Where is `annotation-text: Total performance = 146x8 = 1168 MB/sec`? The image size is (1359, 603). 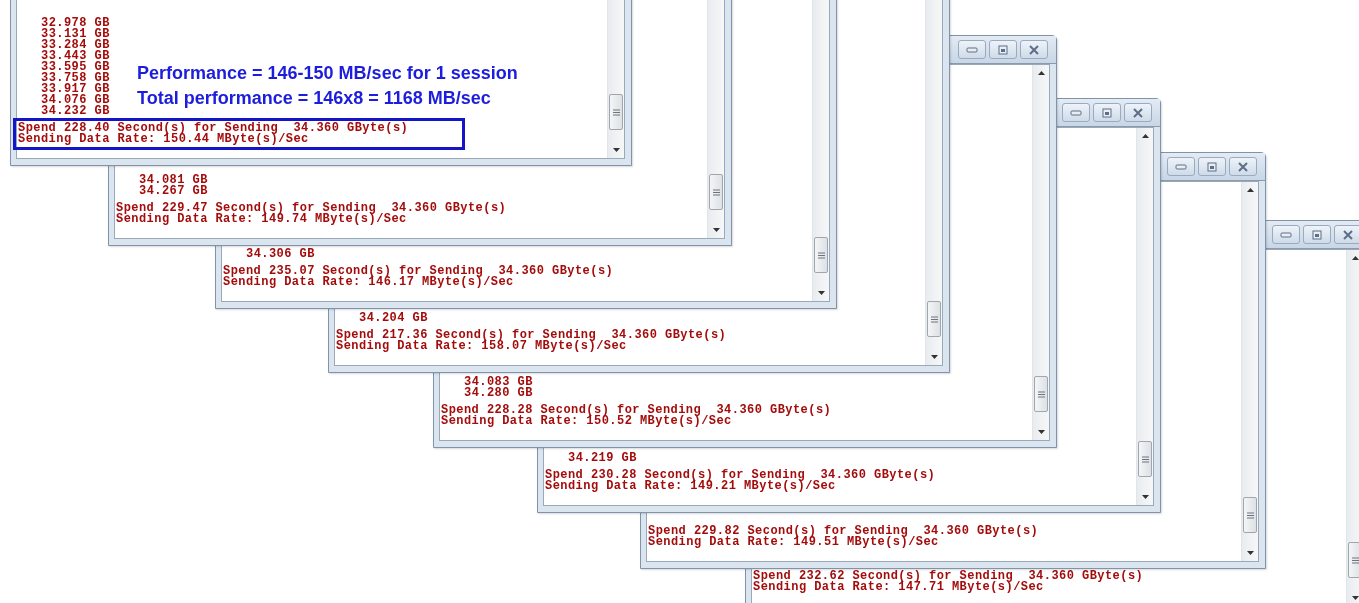 annotation-text: Total performance = 146x8 = 1168 MB/sec is located at coordinates (314, 98).